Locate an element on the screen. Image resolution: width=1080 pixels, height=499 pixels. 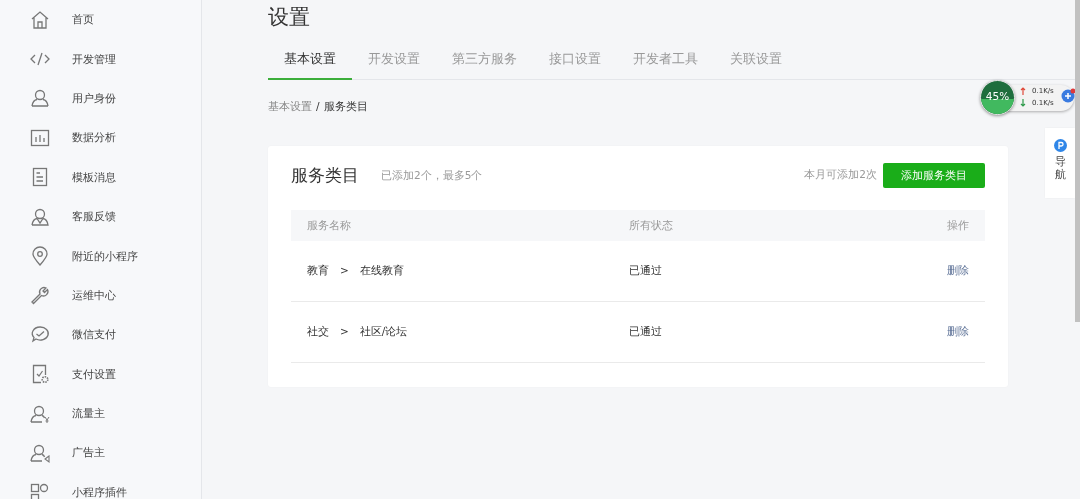
scrollbar is located at coordinates (1077, 161).